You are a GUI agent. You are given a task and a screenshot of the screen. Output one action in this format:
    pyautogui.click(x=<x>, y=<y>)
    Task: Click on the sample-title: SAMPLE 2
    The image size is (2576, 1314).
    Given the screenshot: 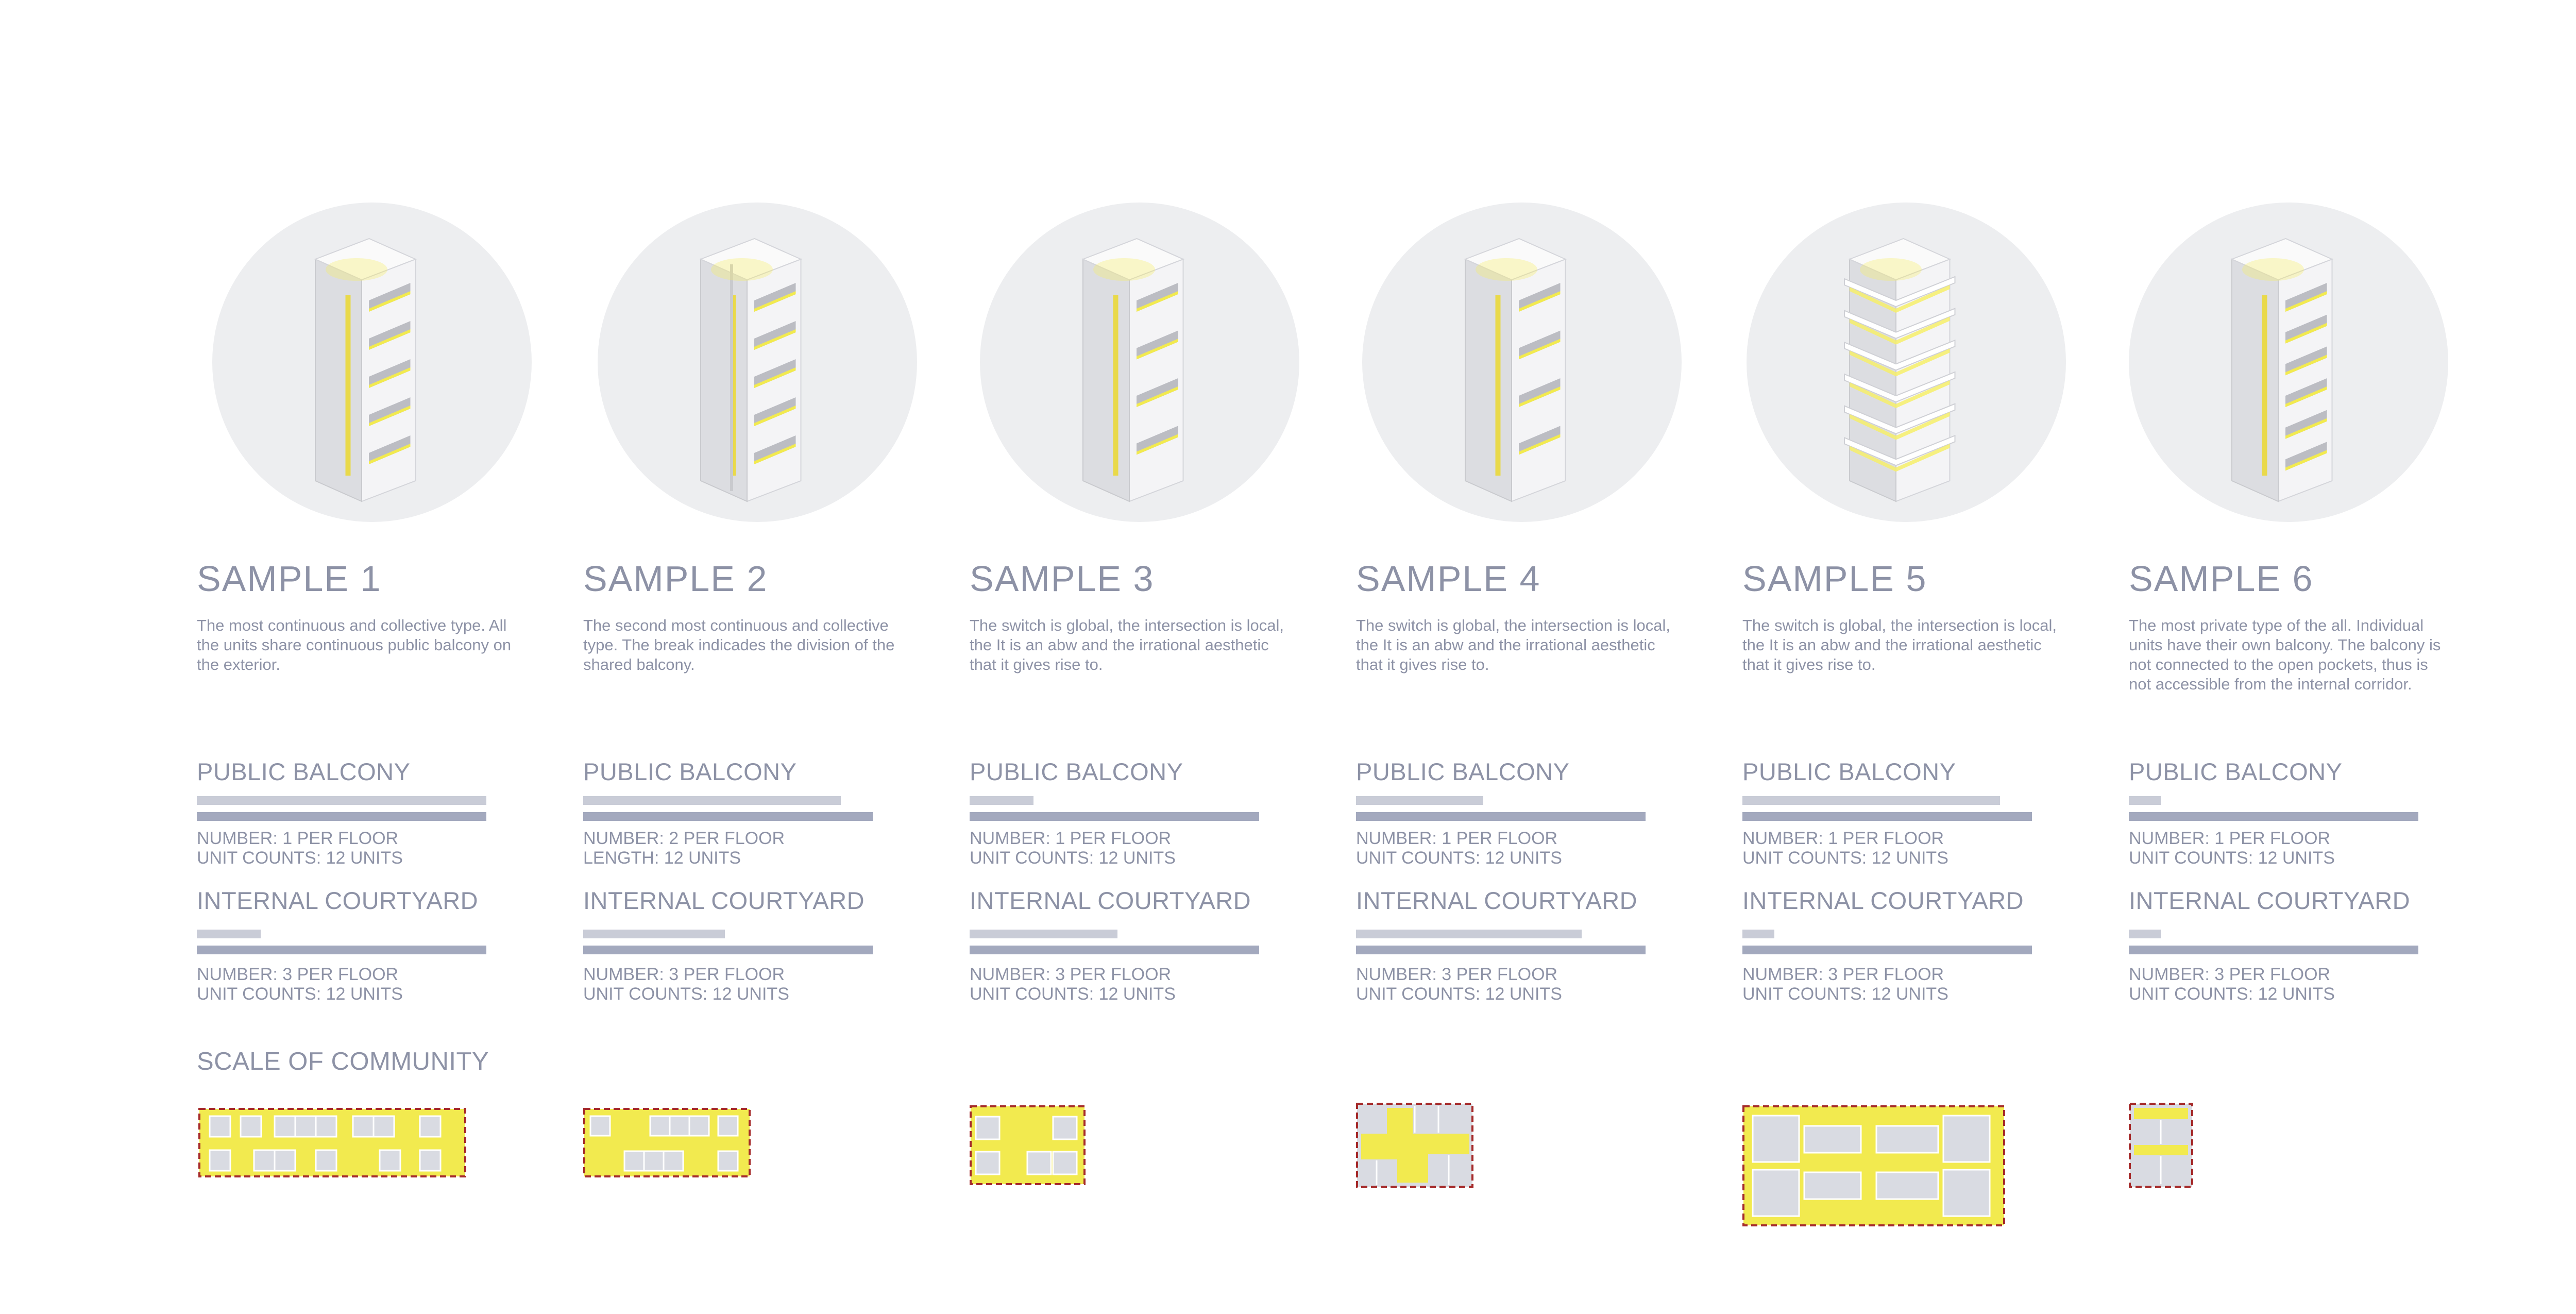 What is the action you would take?
    pyautogui.click(x=676, y=579)
    